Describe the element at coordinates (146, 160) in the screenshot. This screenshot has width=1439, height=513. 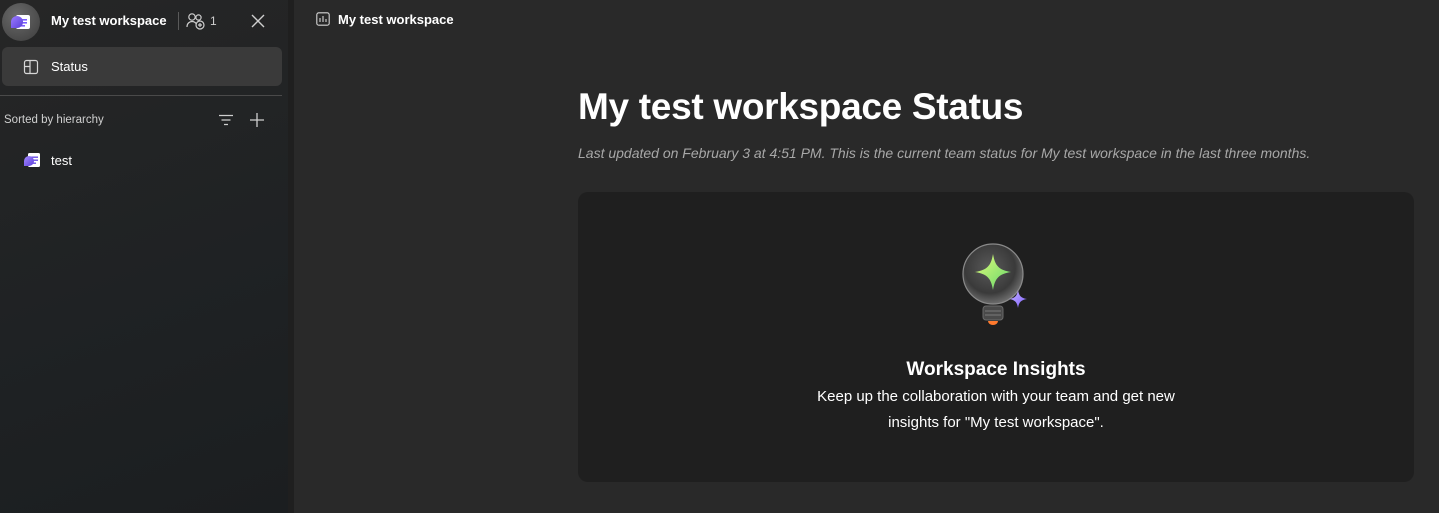
I see `tree-item-test: test` at that location.